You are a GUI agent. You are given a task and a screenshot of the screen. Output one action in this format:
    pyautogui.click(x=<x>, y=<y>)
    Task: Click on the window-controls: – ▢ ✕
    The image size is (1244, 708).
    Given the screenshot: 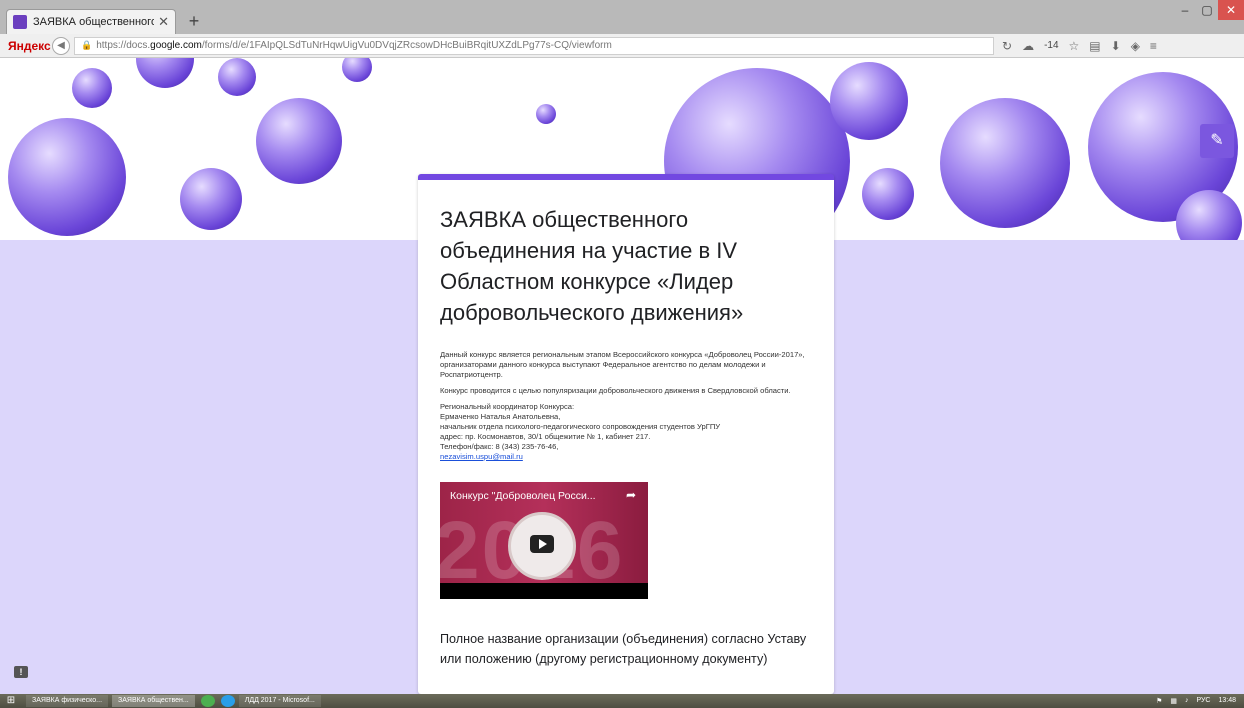 What is the action you would take?
    pyautogui.click(x=1209, y=10)
    